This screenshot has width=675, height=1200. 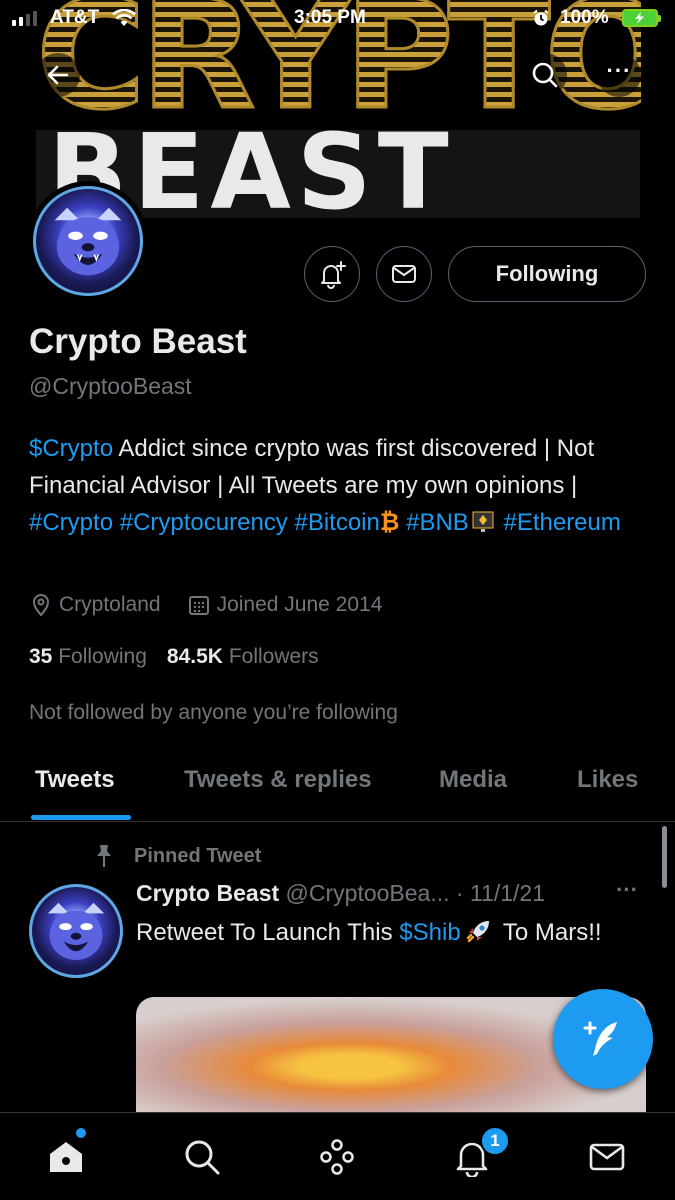 I want to click on wifi-icon, so click(x=124, y=17).